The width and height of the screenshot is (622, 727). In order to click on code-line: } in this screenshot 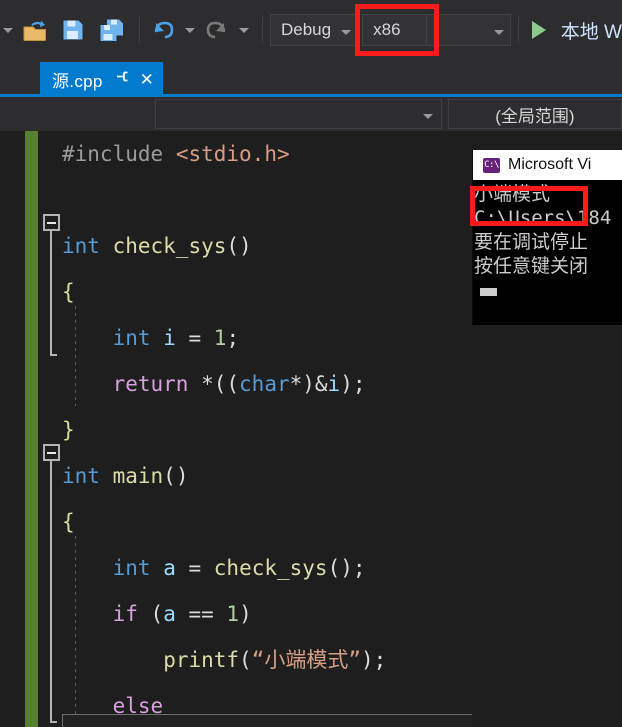, I will do `click(68, 430)`.